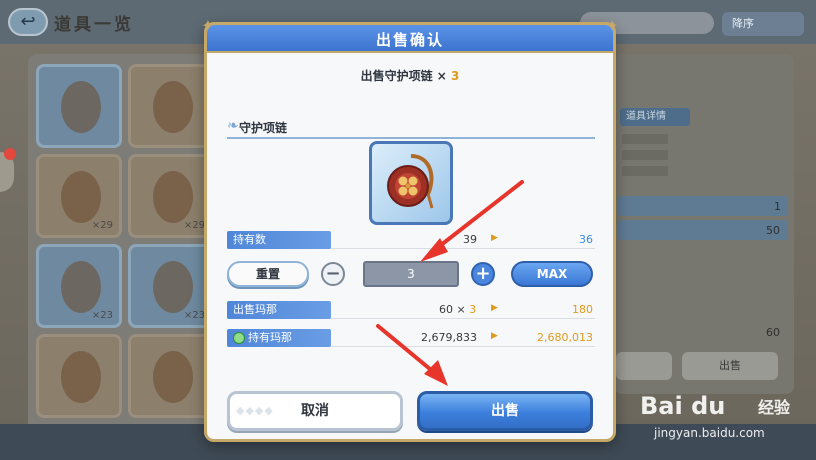  What do you see at coordinates (255, 410) in the screenshot?
I see `diamond-pattern-icon: ◆◆◆◆` at bounding box center [255, 410].